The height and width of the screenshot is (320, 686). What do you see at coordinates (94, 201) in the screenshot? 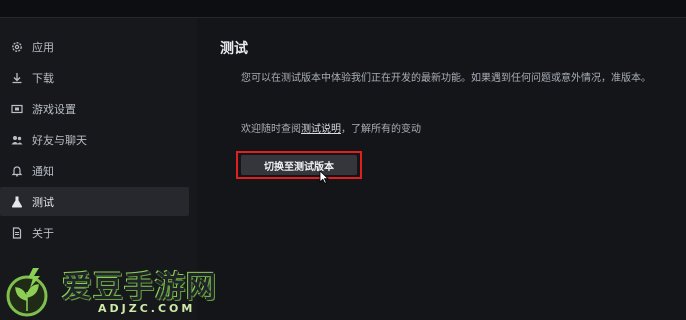
I see `sidebar-item-testing: 测试` at bounding box center [94, 201].